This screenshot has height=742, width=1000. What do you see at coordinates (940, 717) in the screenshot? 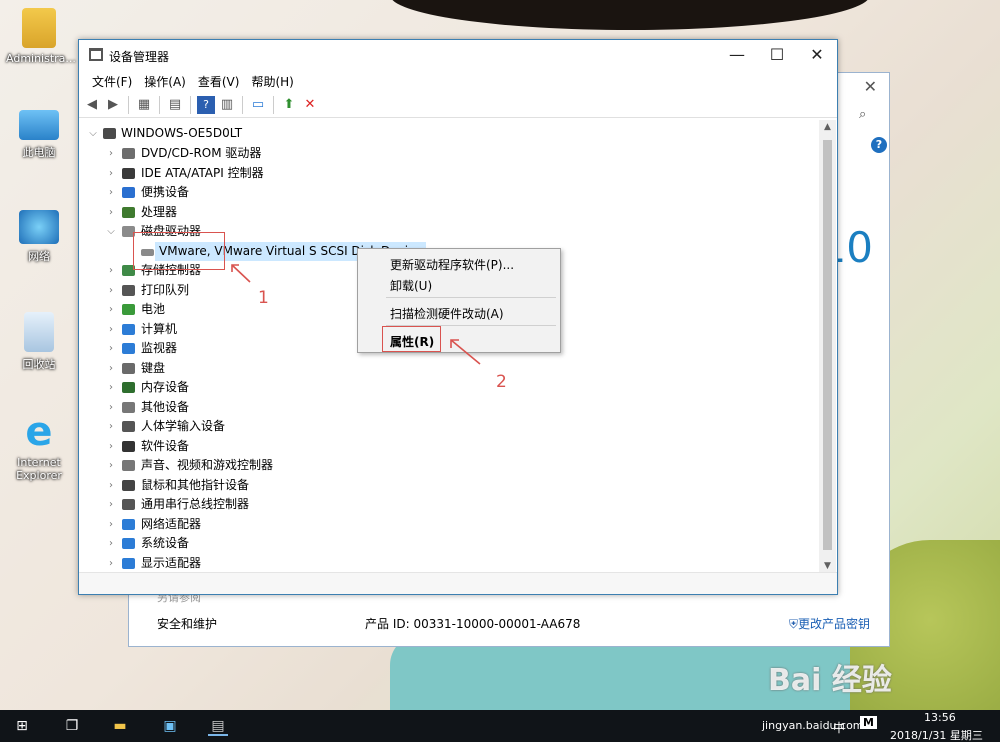
I see `clock-time: 13:56` at bounding box center [940, 717].